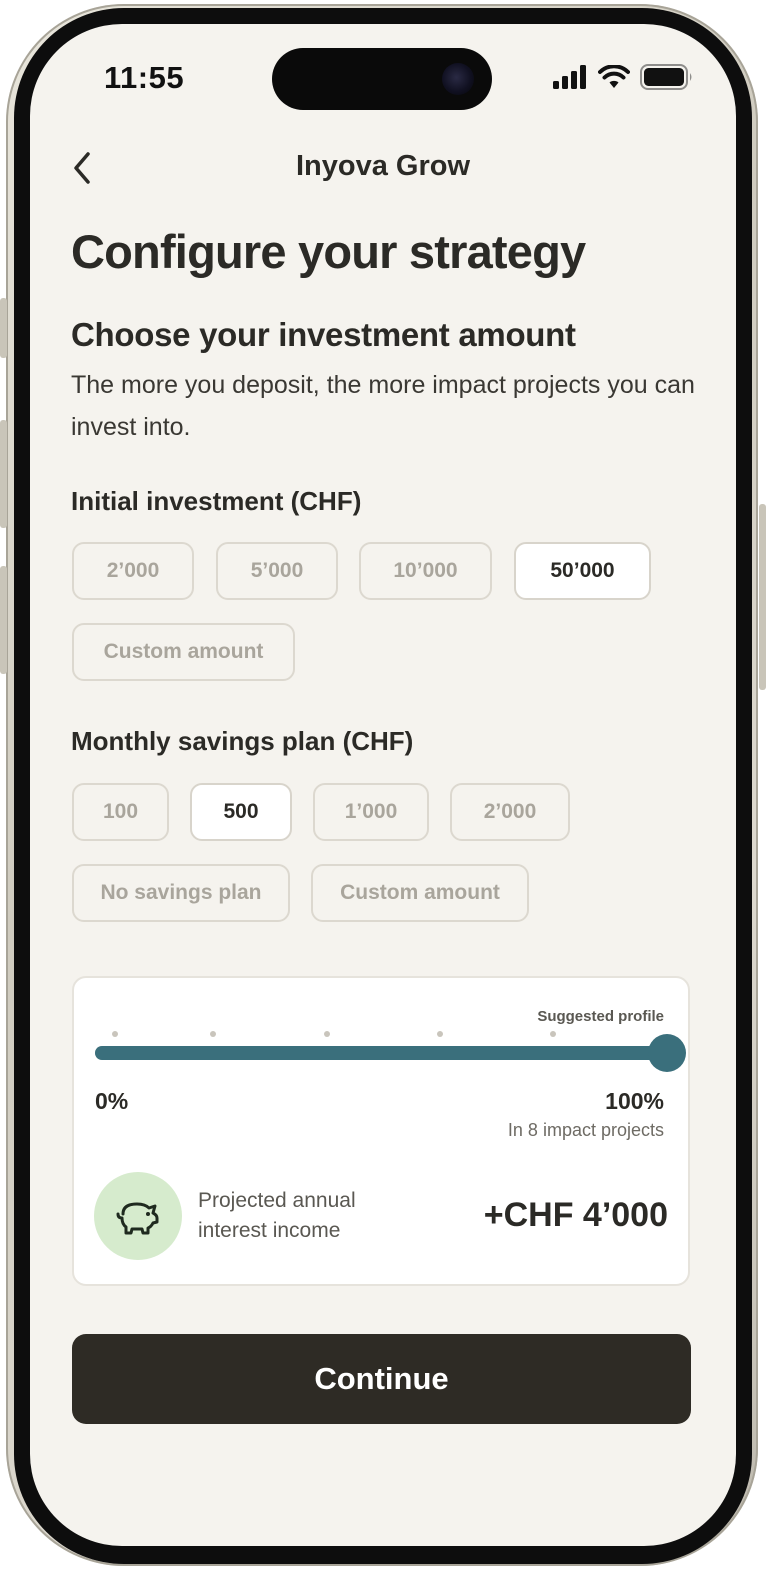 The image size is (766, 1570). What do you see at coordinates (3, 474) in the screenshot?
I see `volume-up-button` at bounding box center [3, 474].